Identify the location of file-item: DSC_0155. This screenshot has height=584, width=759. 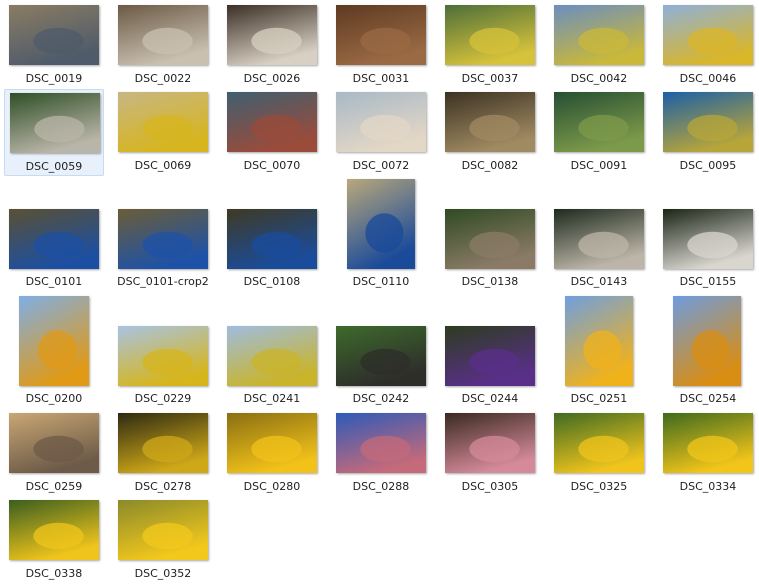
(708, 234).